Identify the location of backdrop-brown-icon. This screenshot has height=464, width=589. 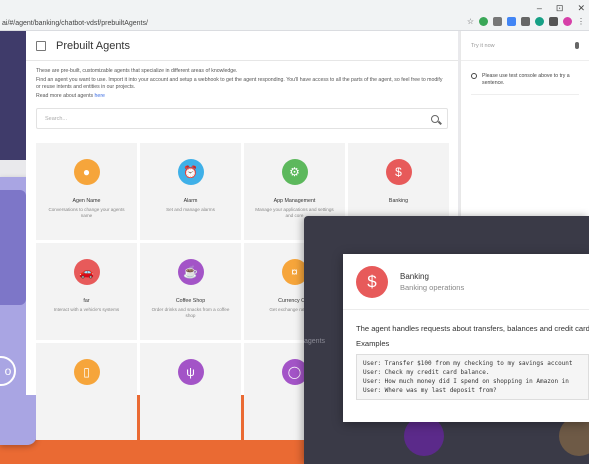
(574, 436).